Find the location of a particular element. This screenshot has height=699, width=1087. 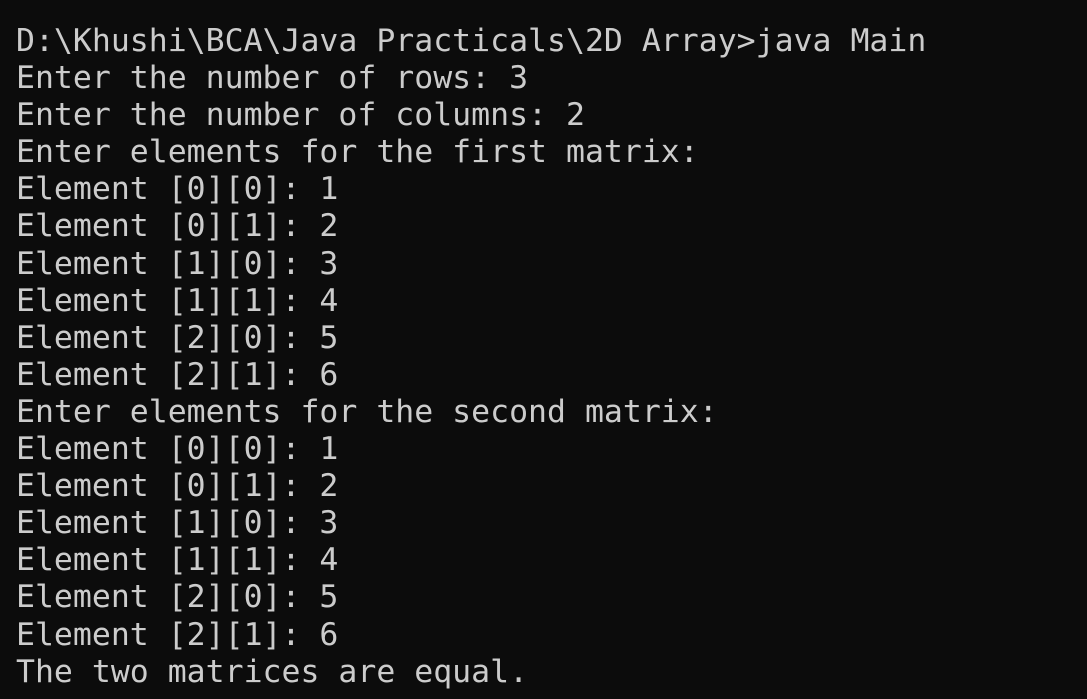

second-matrix-element: Element [1][0]: 3 is located at coordinates (177, 523).